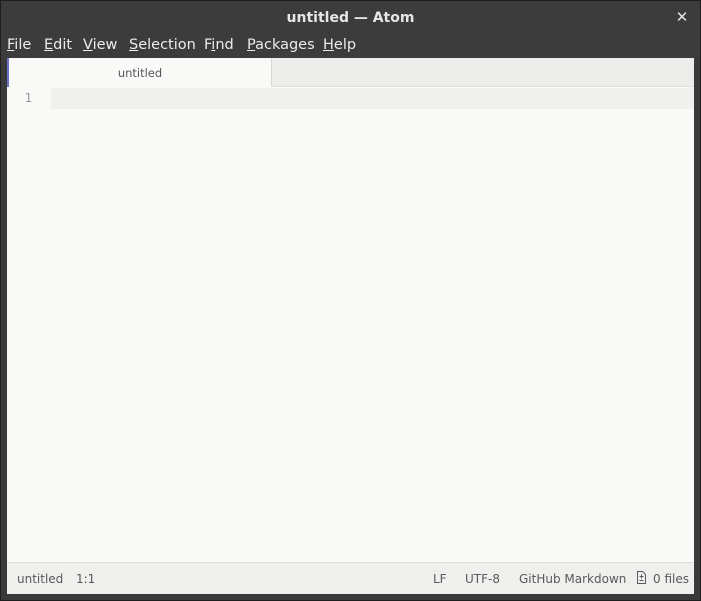 This screenshot has width=701, height=601. I want to click on menu-packages-mnemonic: P, so click(251, 45).